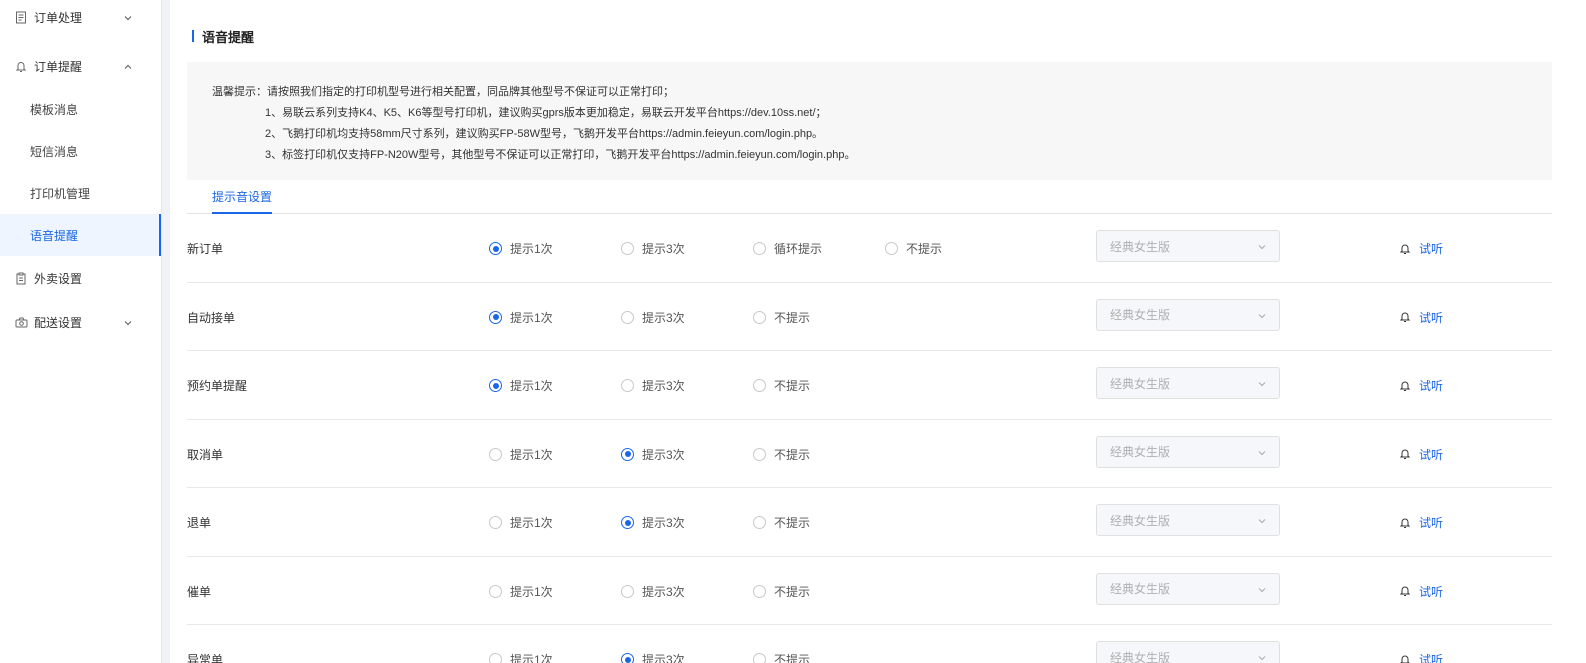  I want to click on tab-sound-settings: 提示音设置, so click(242, 201).